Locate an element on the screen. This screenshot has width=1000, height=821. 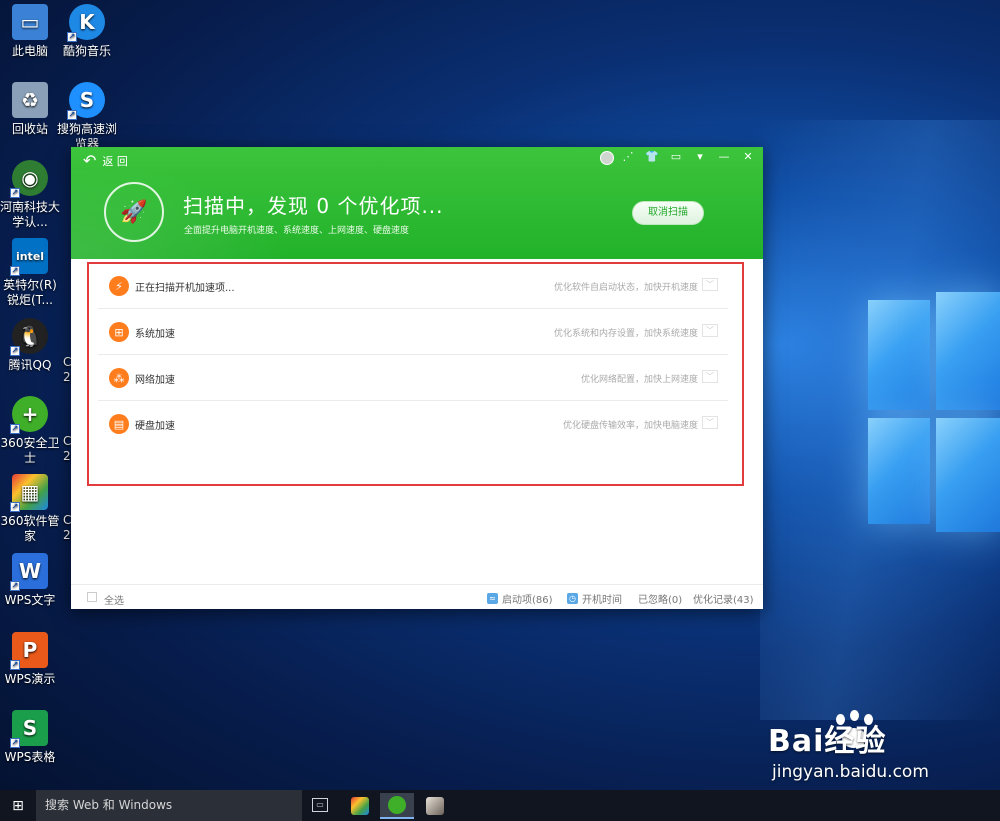
desktop-icon-sogou-browser: S ↗ 搜狗高速浏览器 is located at coordinates (87, 117).